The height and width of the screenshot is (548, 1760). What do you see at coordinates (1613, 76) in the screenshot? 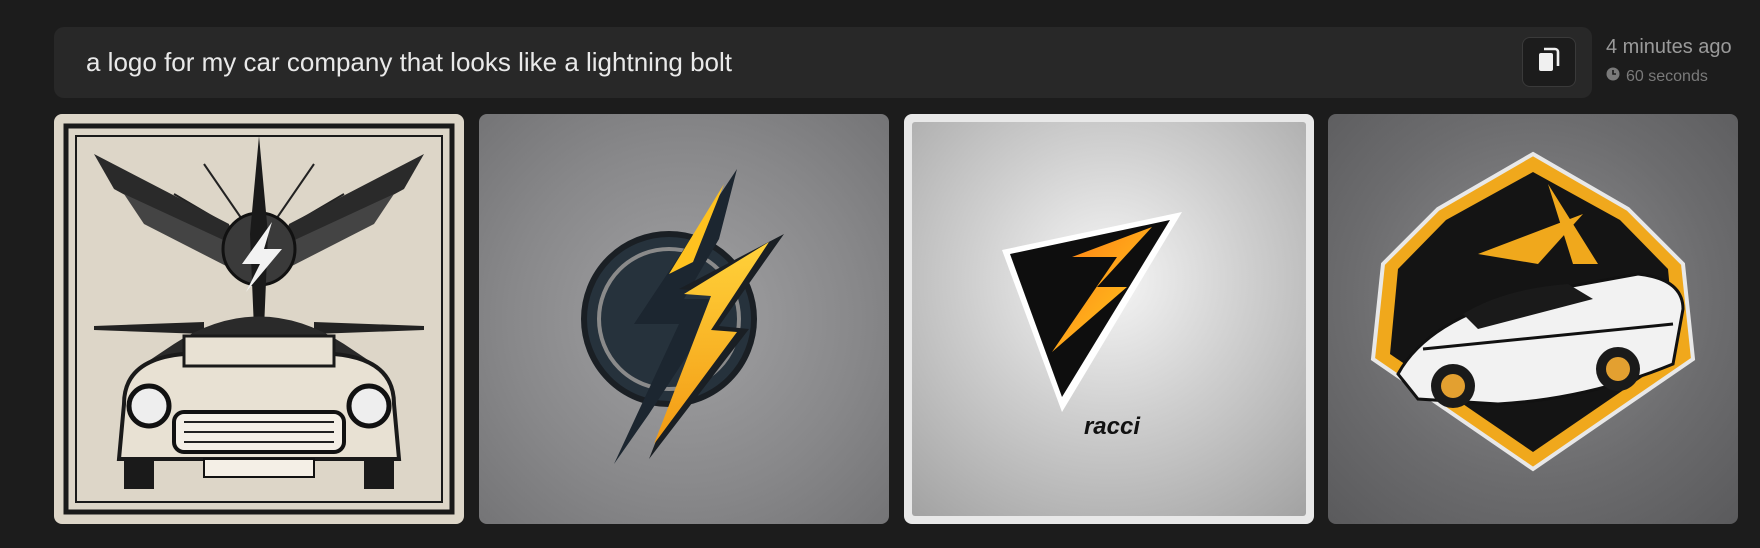
I see `clock-icon` at bounding box center [1613, 76].